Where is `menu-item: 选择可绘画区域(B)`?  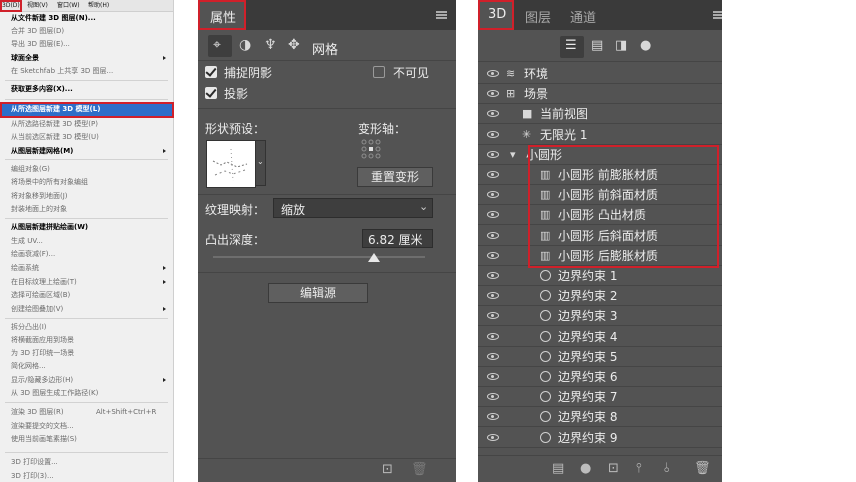
menu-item: 选择可绘画区域(B) is located at coordinates (40, 295).